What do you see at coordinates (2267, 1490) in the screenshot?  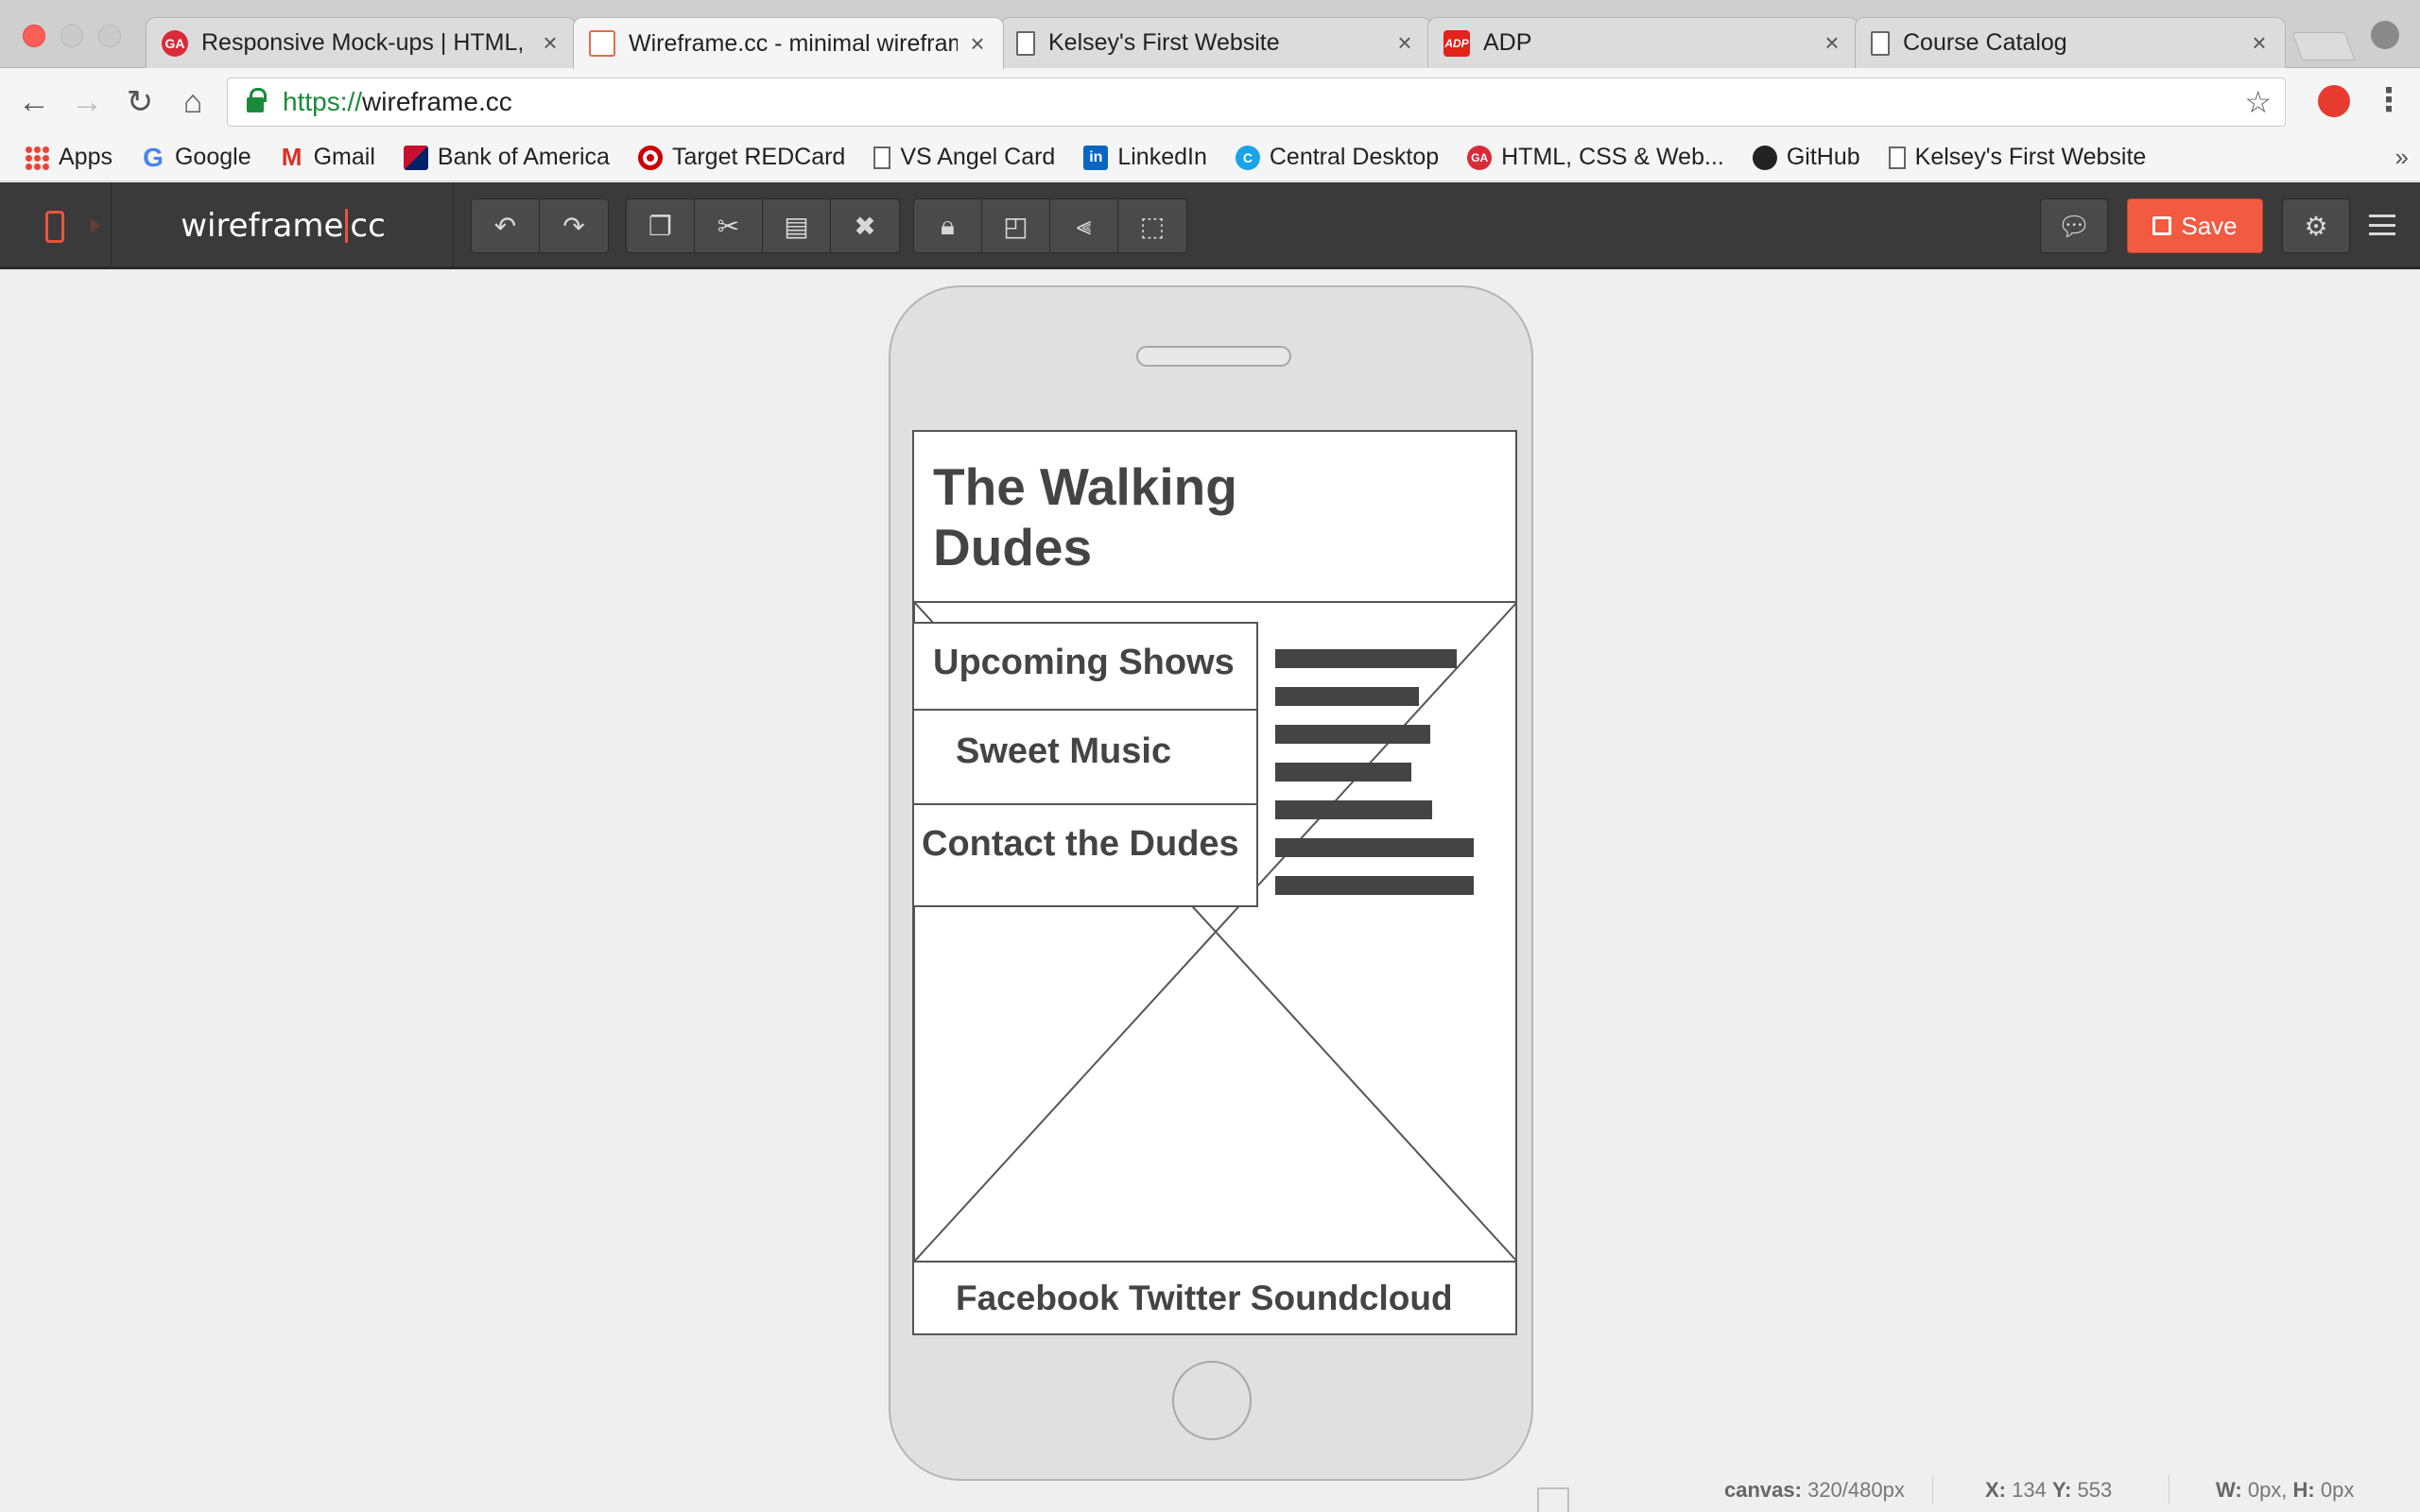 I see `w-value: 0px,` at bounding box center [2267, 1490].